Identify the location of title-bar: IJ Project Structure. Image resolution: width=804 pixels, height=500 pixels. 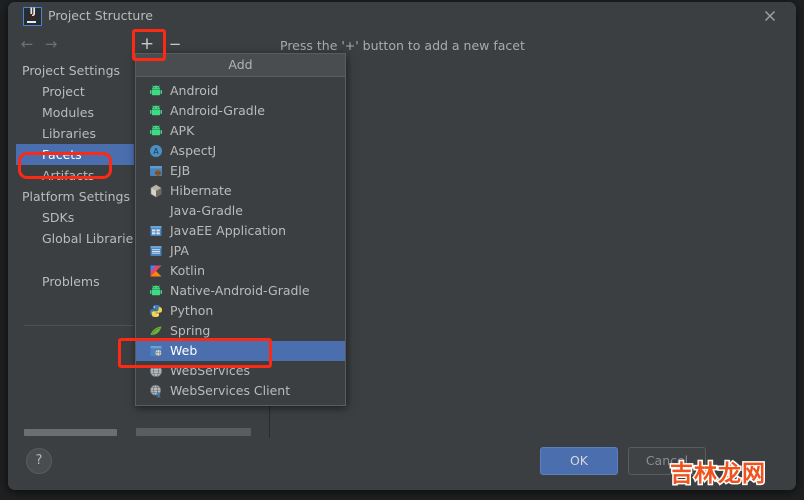
(402, 16).